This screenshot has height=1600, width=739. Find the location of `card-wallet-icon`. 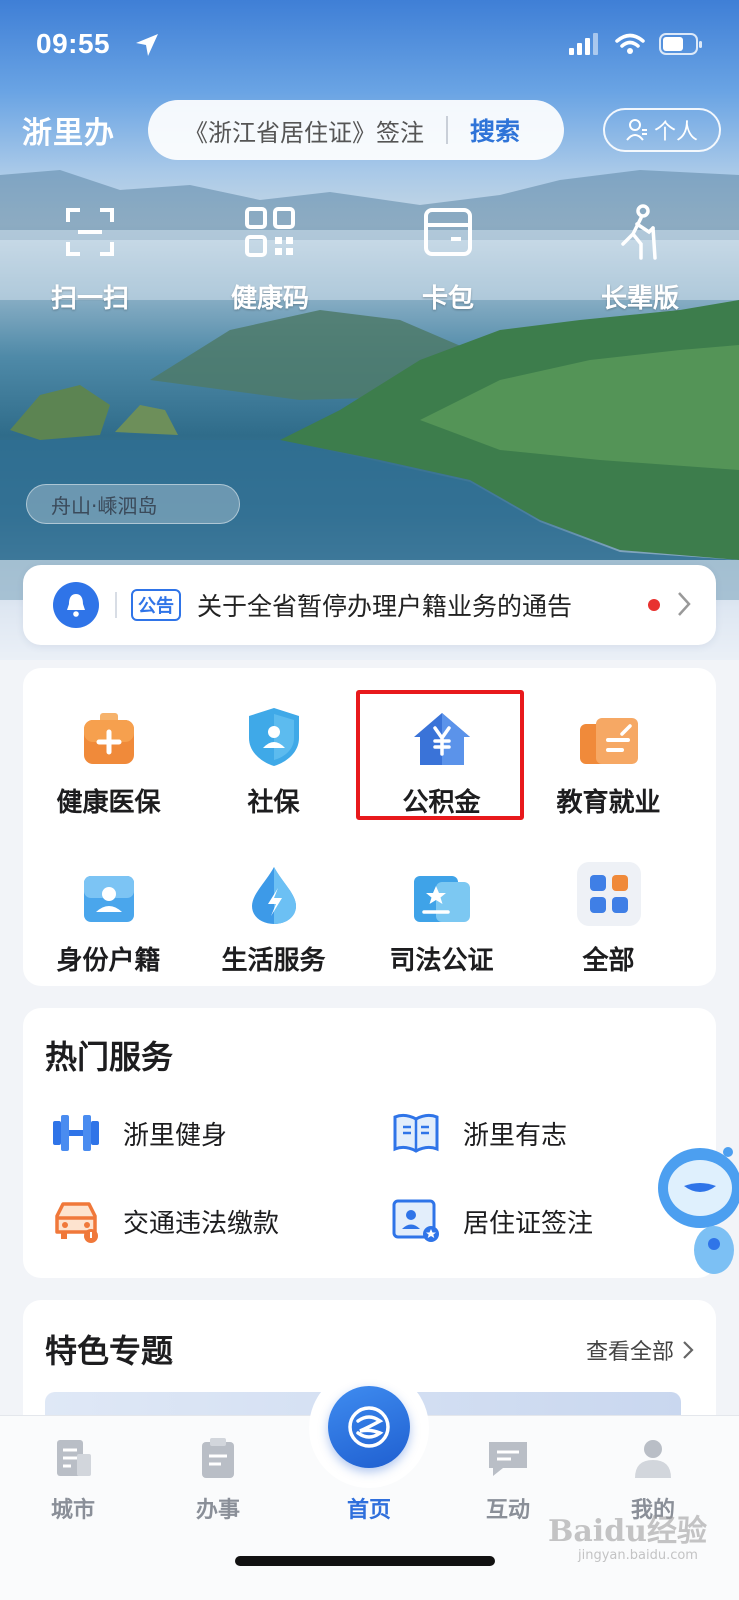

card-wallet-icon is located at coordinates (448, 232).